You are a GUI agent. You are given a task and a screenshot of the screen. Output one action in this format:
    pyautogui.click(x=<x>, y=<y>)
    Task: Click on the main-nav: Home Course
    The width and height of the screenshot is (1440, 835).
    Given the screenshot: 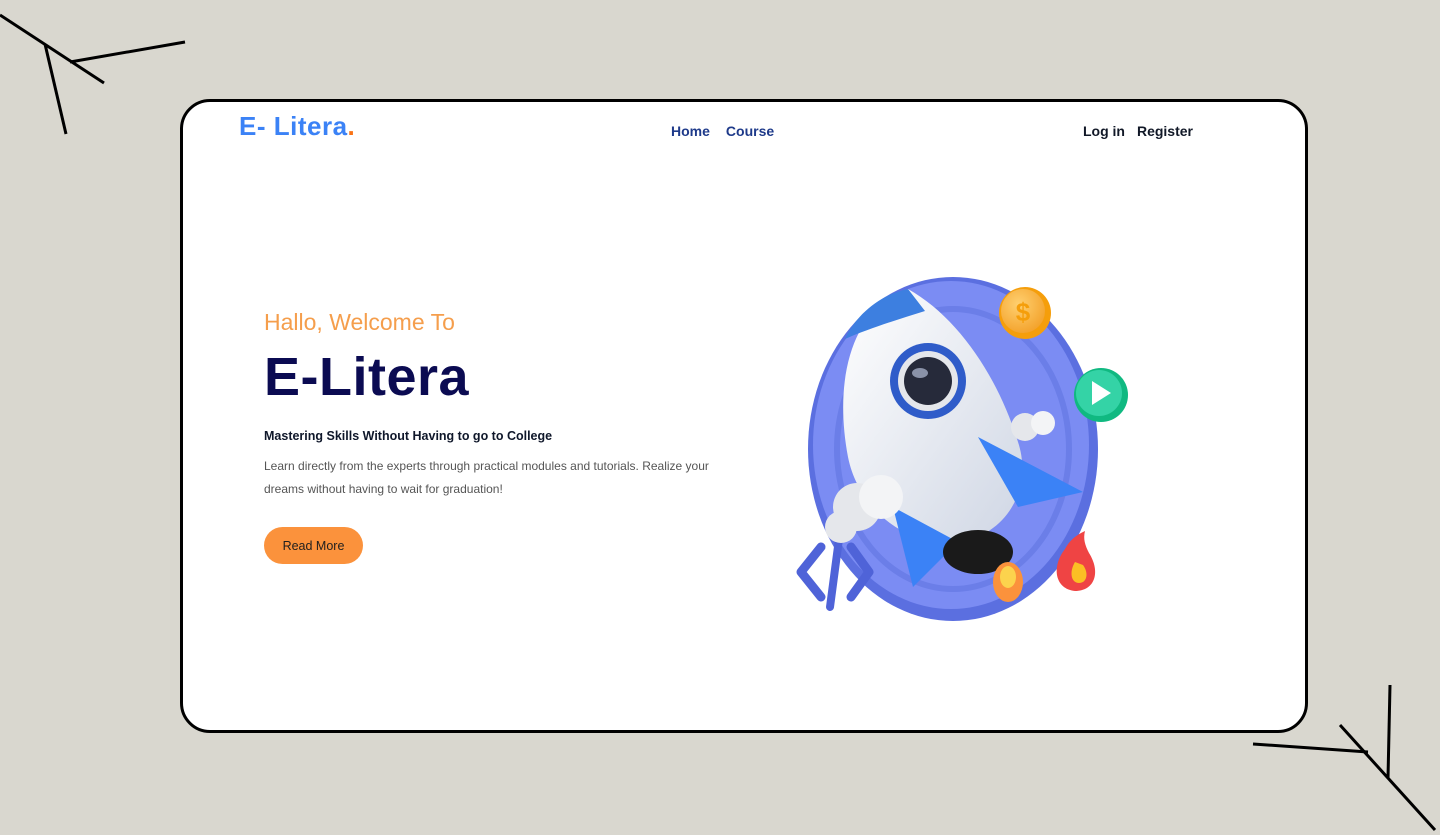 What is the action you would take?
    pyautogui.click(x=722, y=131)
    